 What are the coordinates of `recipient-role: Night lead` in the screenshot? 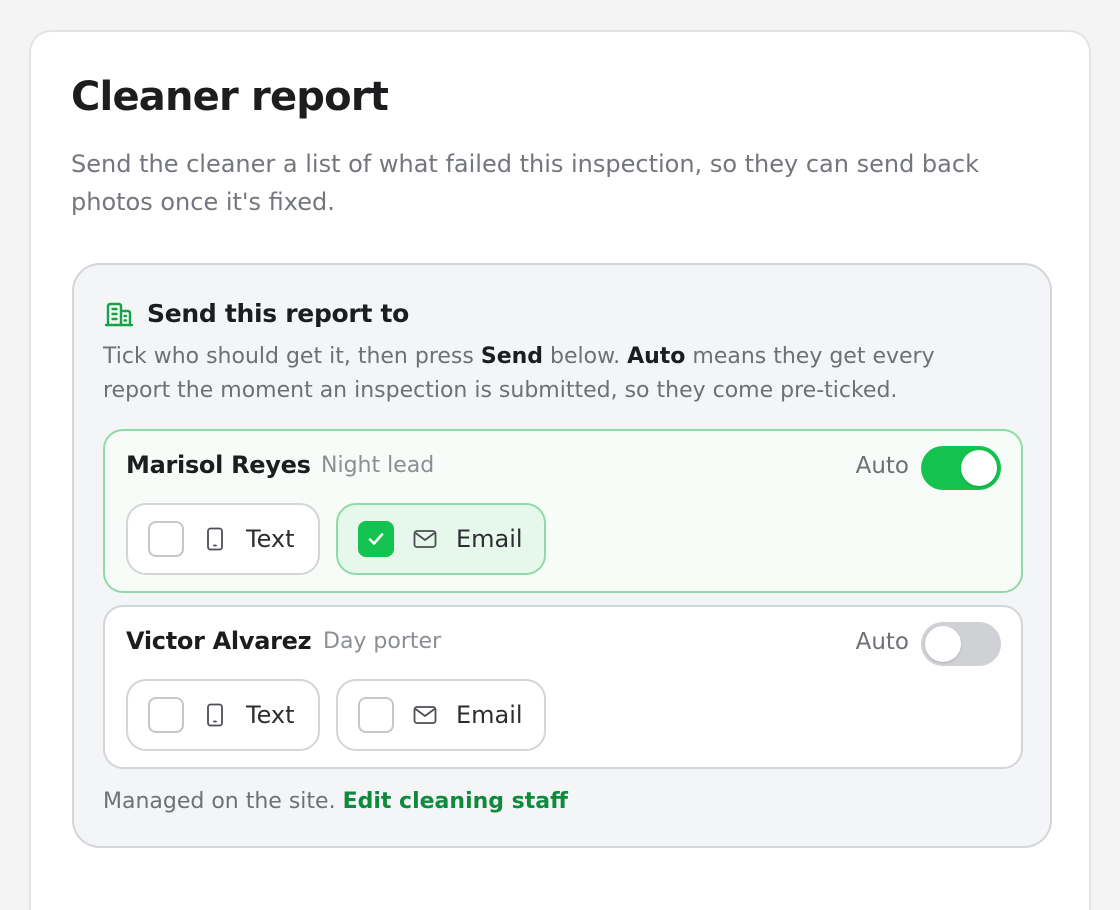 It's located at (378, 465).